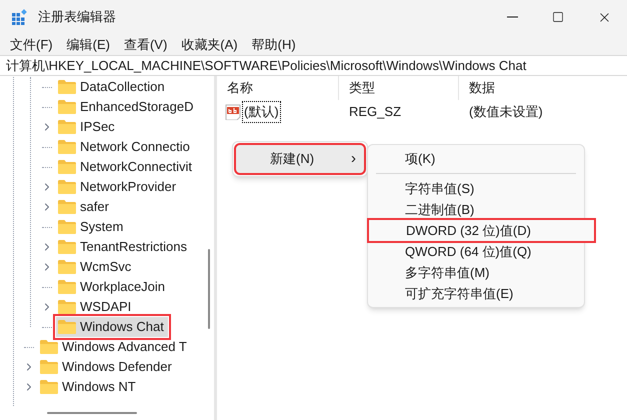 The width and height of the screenshot is (627, 420). Describe the element at coordinates (135, 147) in the screenshot. I see `tree-item-label: Network Connectio` at that location.